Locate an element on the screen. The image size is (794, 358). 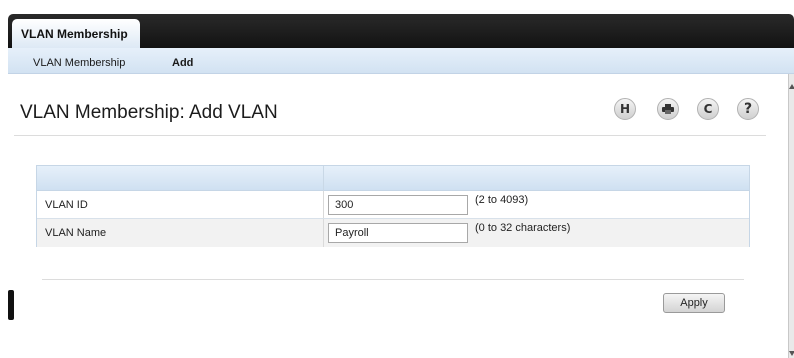
subnav-item-add: Add is located at coordinates (182, 63).